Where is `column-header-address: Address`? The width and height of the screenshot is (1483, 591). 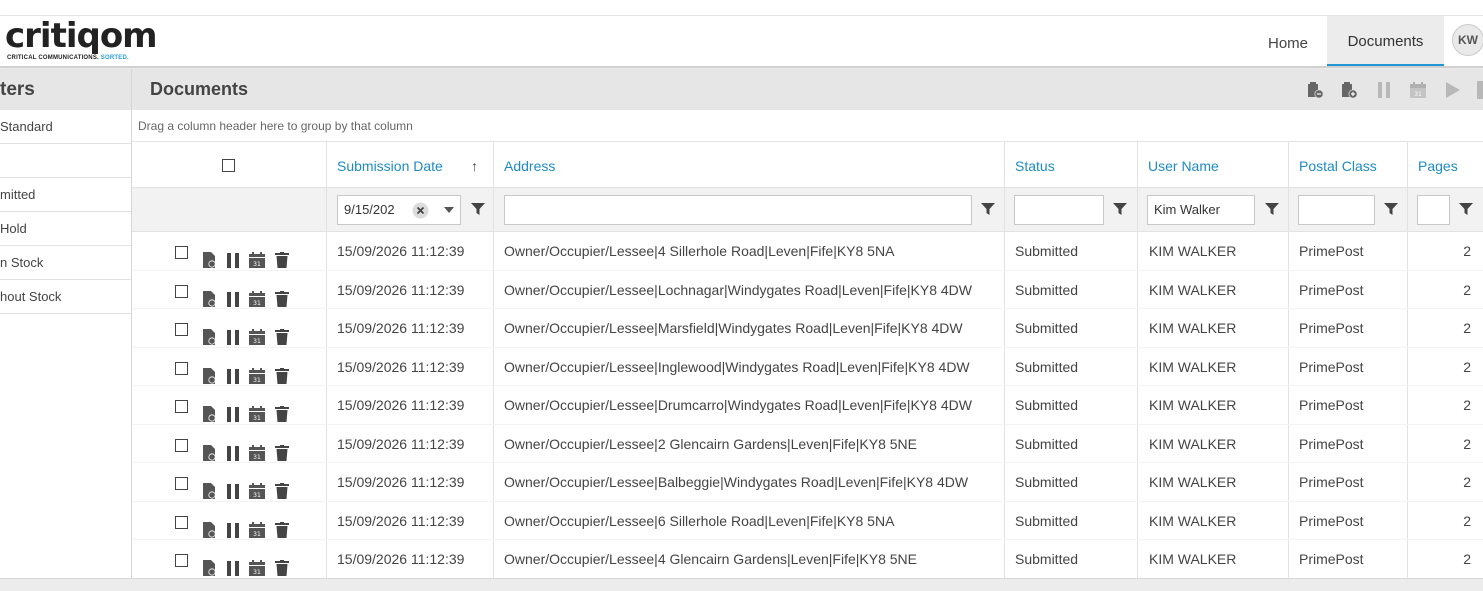 column-header-address: Address is located at coordinates (749, 164).